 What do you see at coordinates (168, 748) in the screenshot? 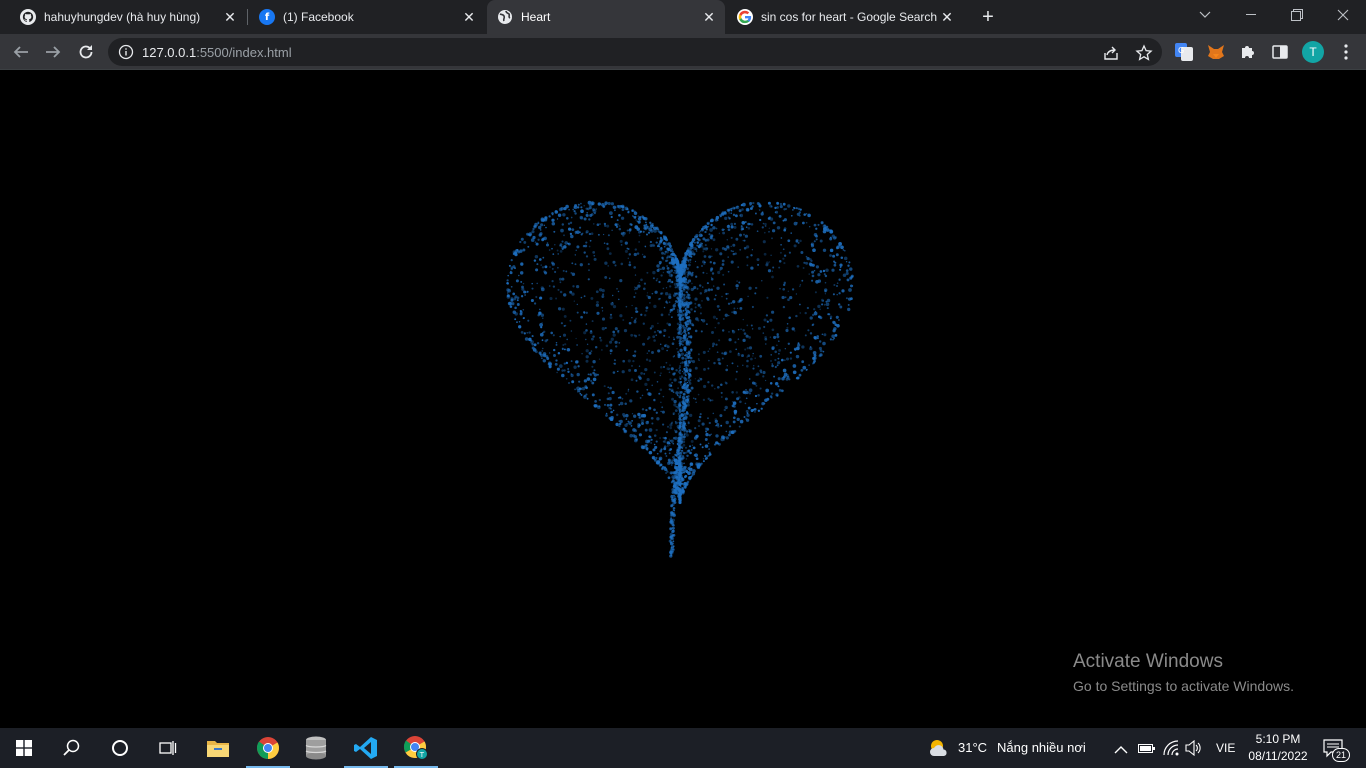
I see `task-view-icon` at bounding box center [168, 748].